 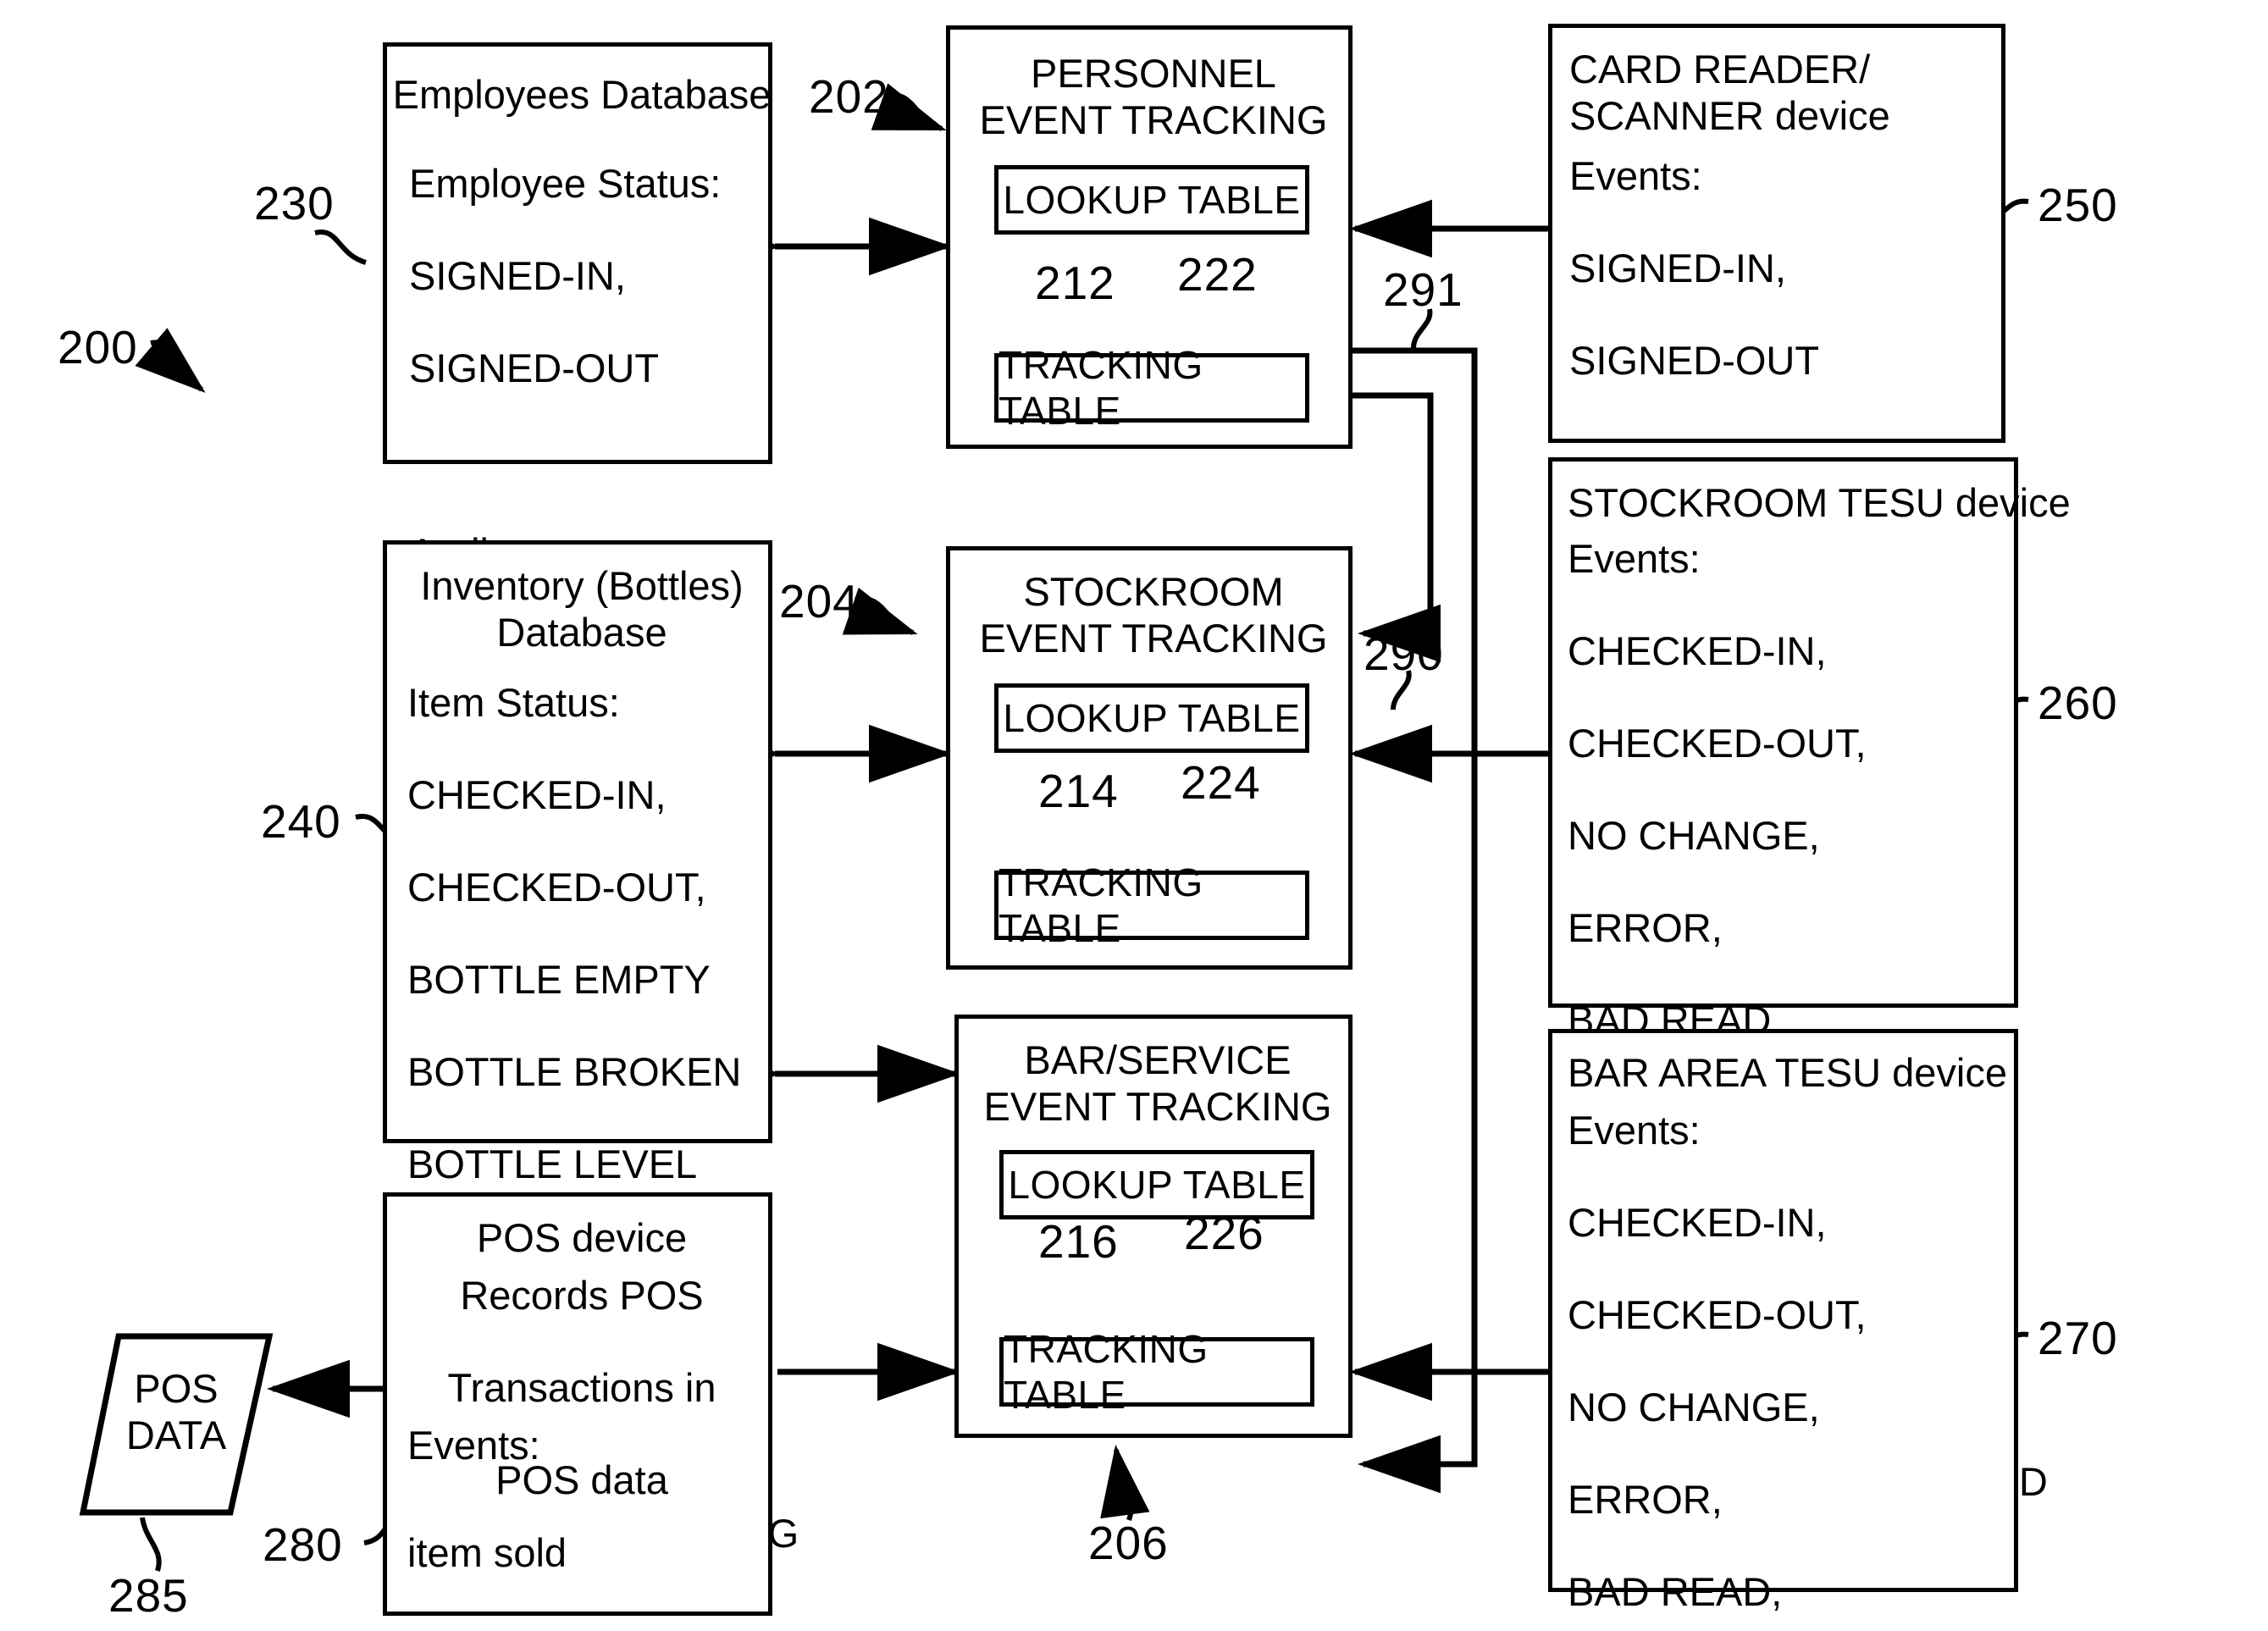 What do you see at coordinates (2078, 205) in the screenshot?
I see `ref-250: 250` at bounding box center [2078, 205].